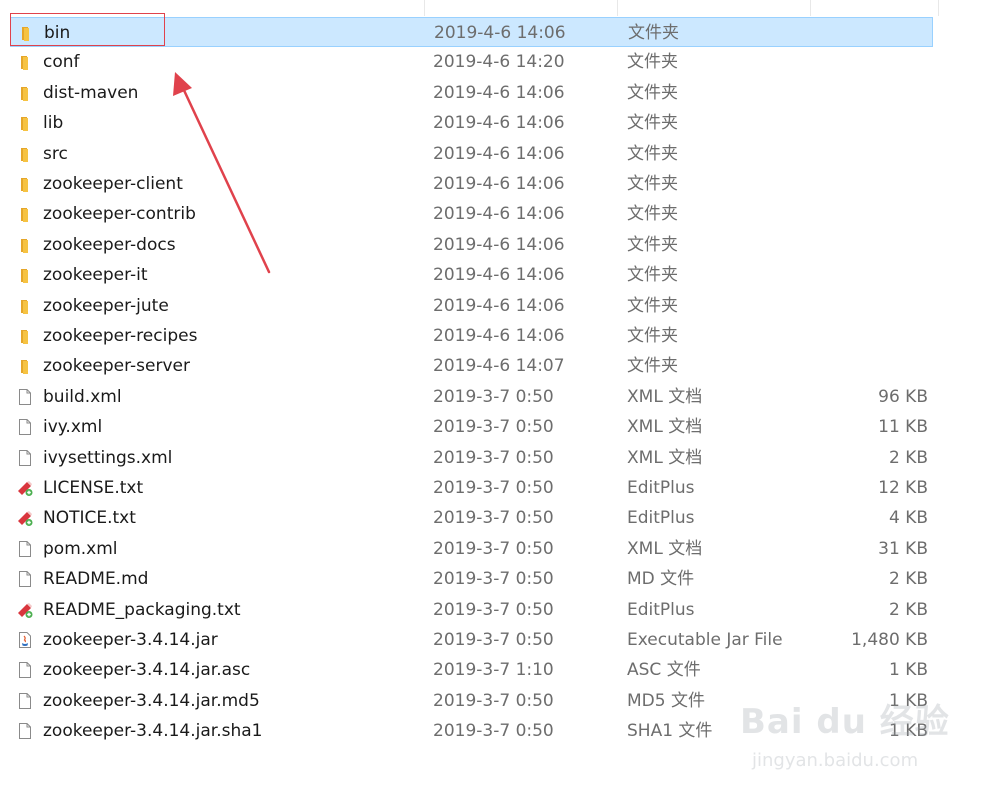 This screenshot has height=800, width=1000. Describe the element at coordinates (153, 731) in the screenshot. I see `file-name: zookeeper-3.4.14.jar.sha1` at that location.